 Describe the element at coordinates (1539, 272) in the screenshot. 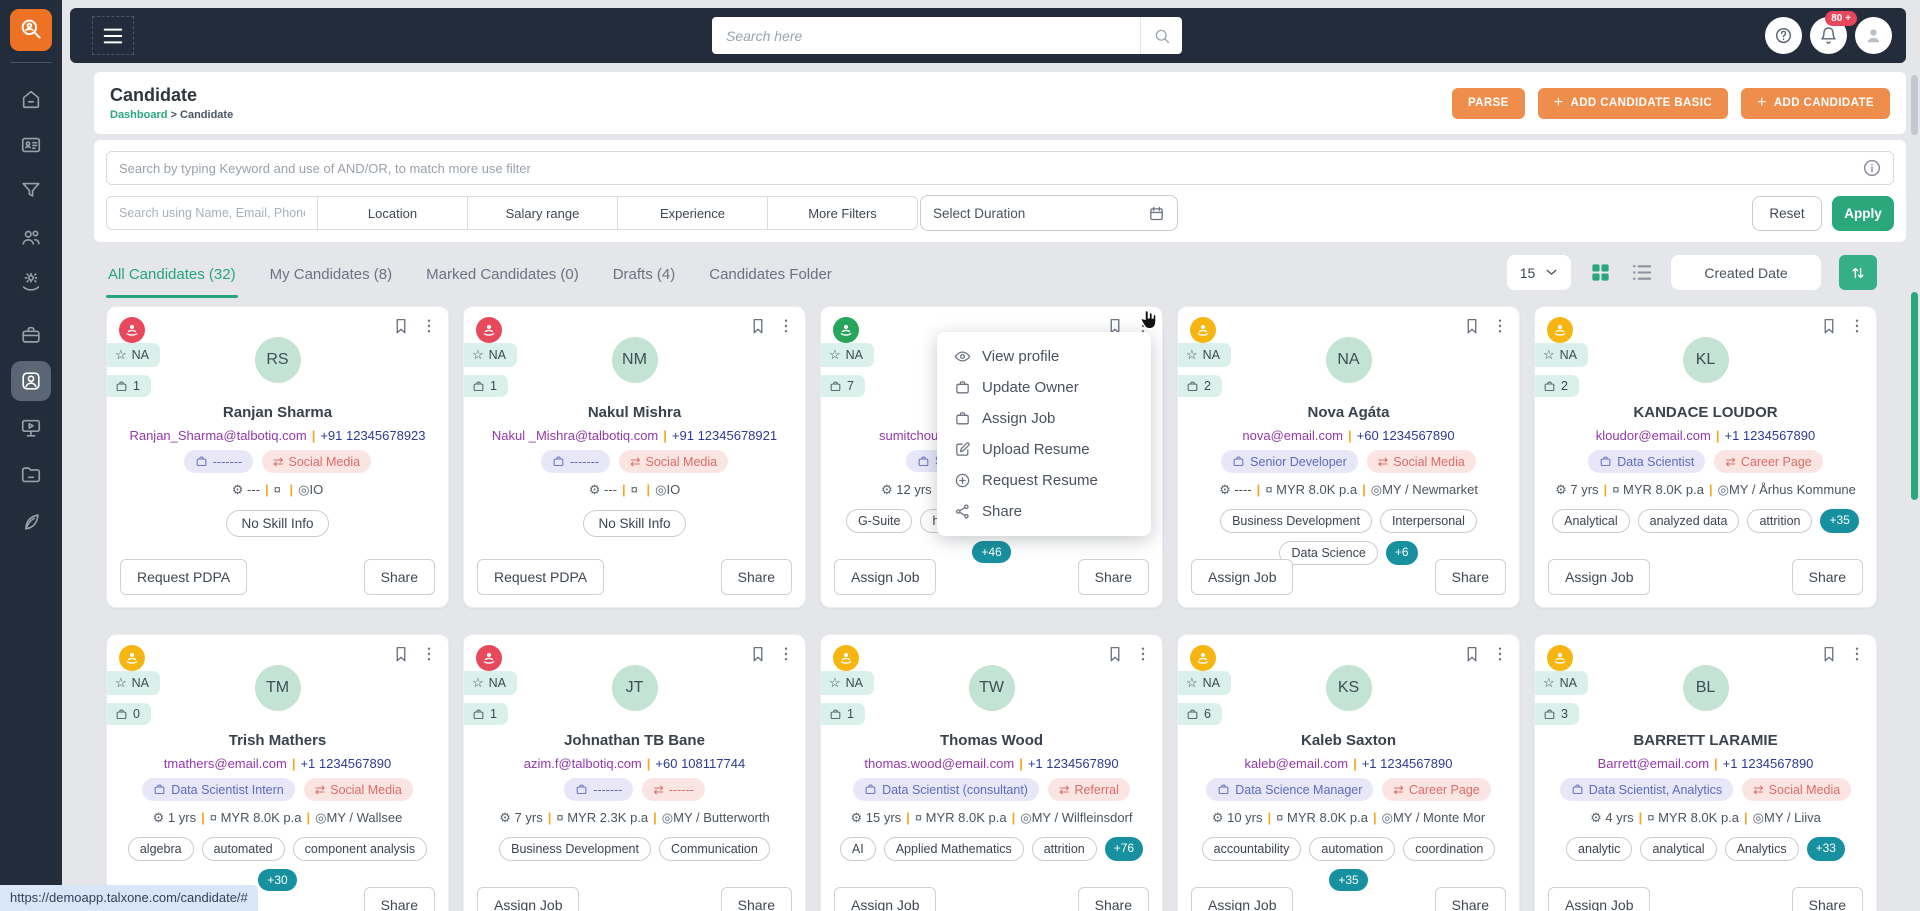

I see `page-size-select: 15` at that location.